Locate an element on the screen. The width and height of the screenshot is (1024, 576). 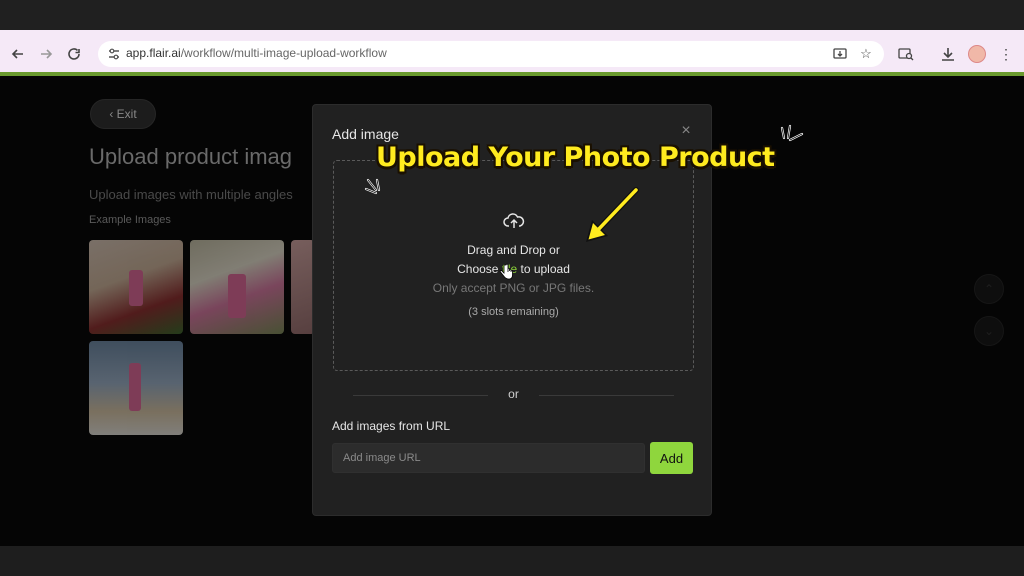
chevron-left-icon: ‹ is located at coordinates (111, 114).